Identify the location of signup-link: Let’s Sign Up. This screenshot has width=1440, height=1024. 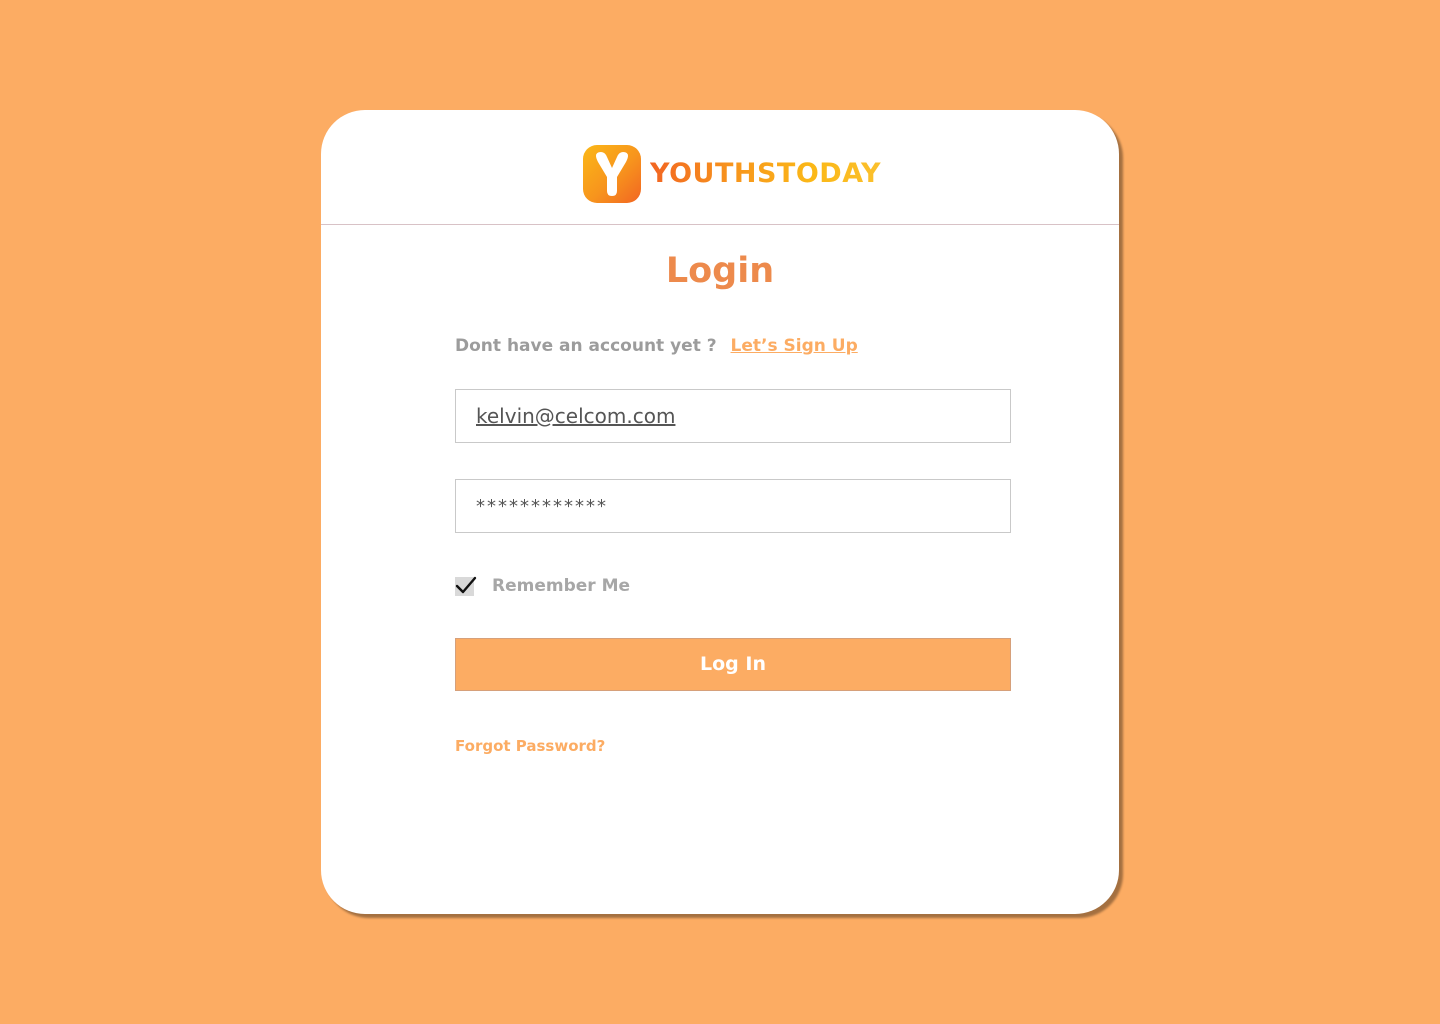
(794, 346).